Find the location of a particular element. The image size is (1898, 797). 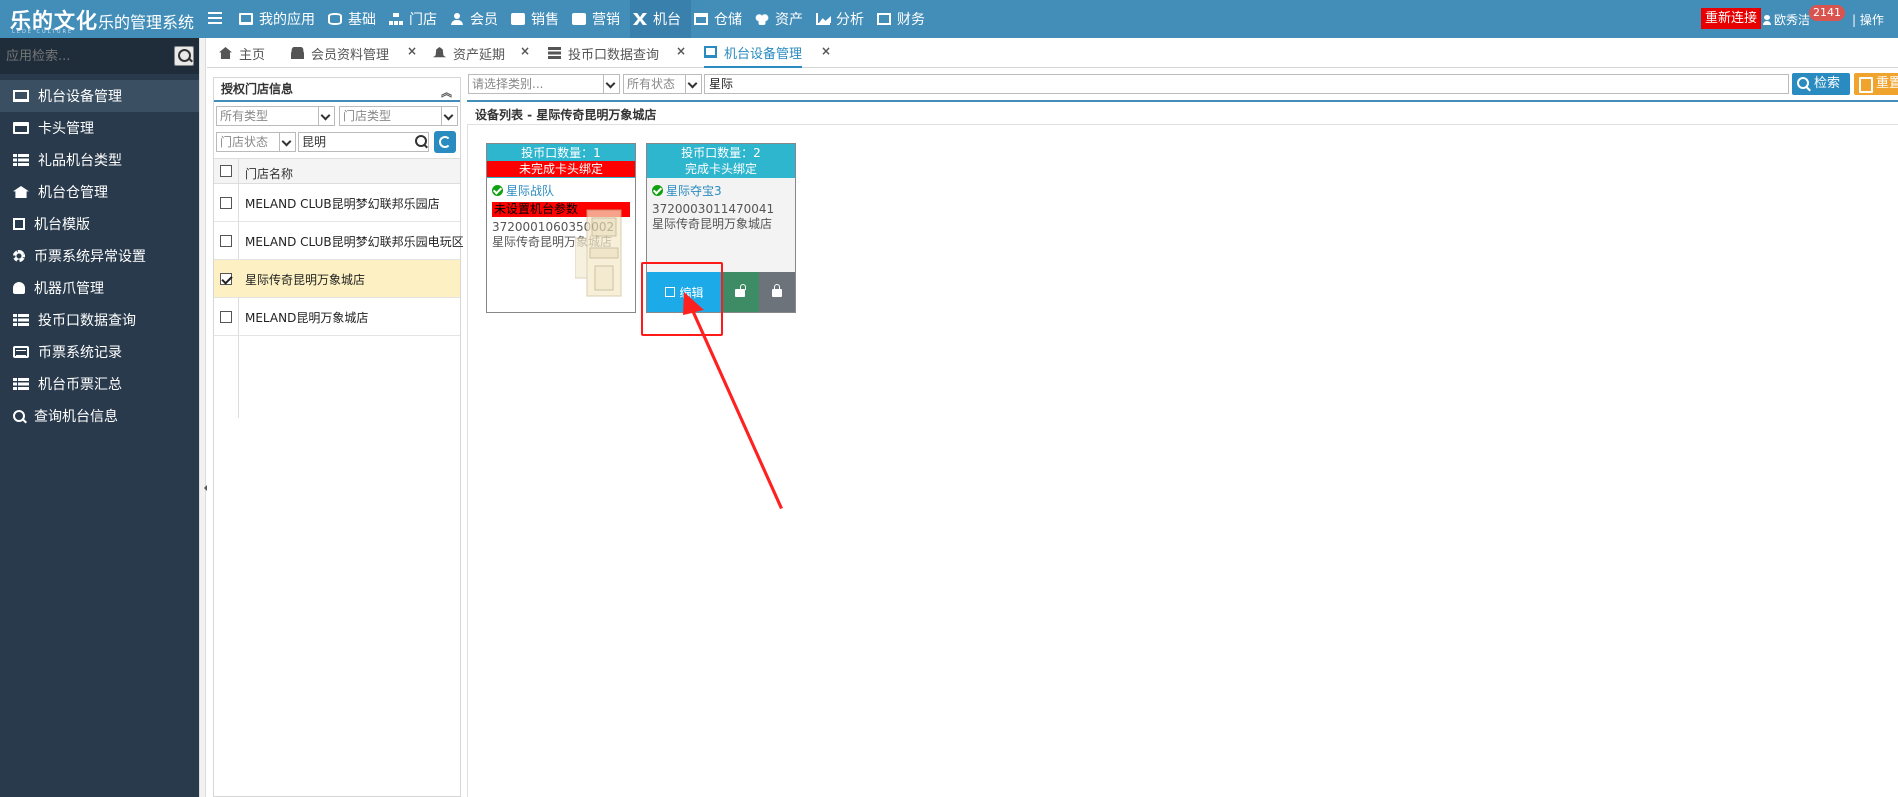

users-icon is located at coordinates (297, 53).